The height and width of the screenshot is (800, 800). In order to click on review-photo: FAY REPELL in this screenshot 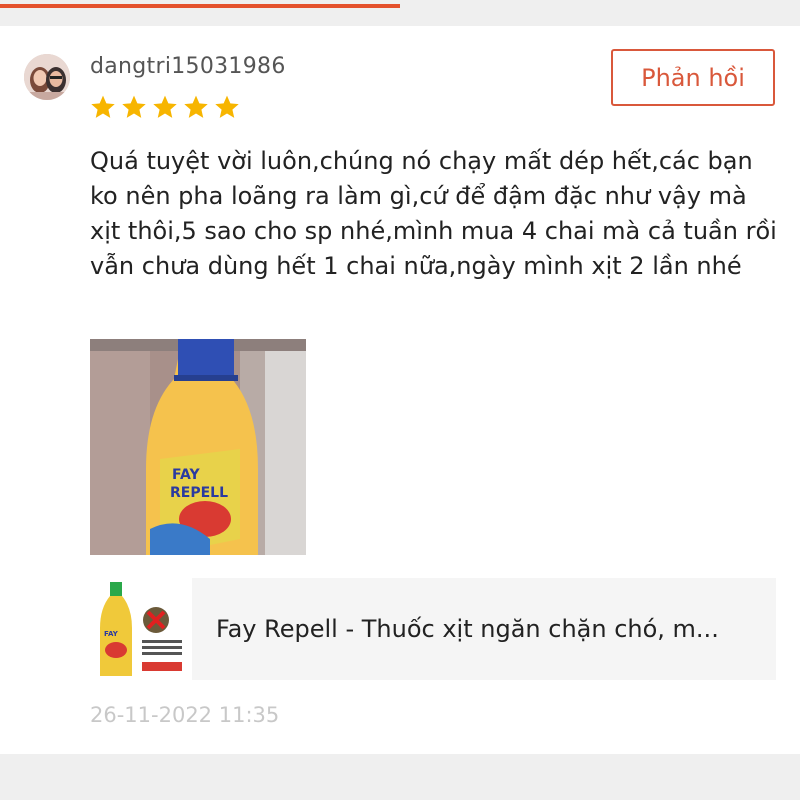, I will do `click(198, 447)`.